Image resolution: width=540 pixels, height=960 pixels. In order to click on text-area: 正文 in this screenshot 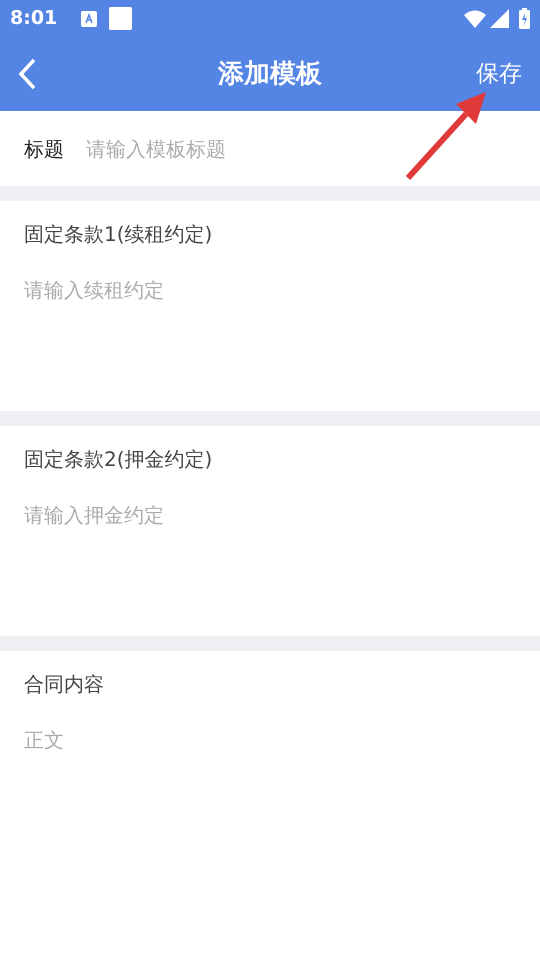, I will do `click(270, 745)`.